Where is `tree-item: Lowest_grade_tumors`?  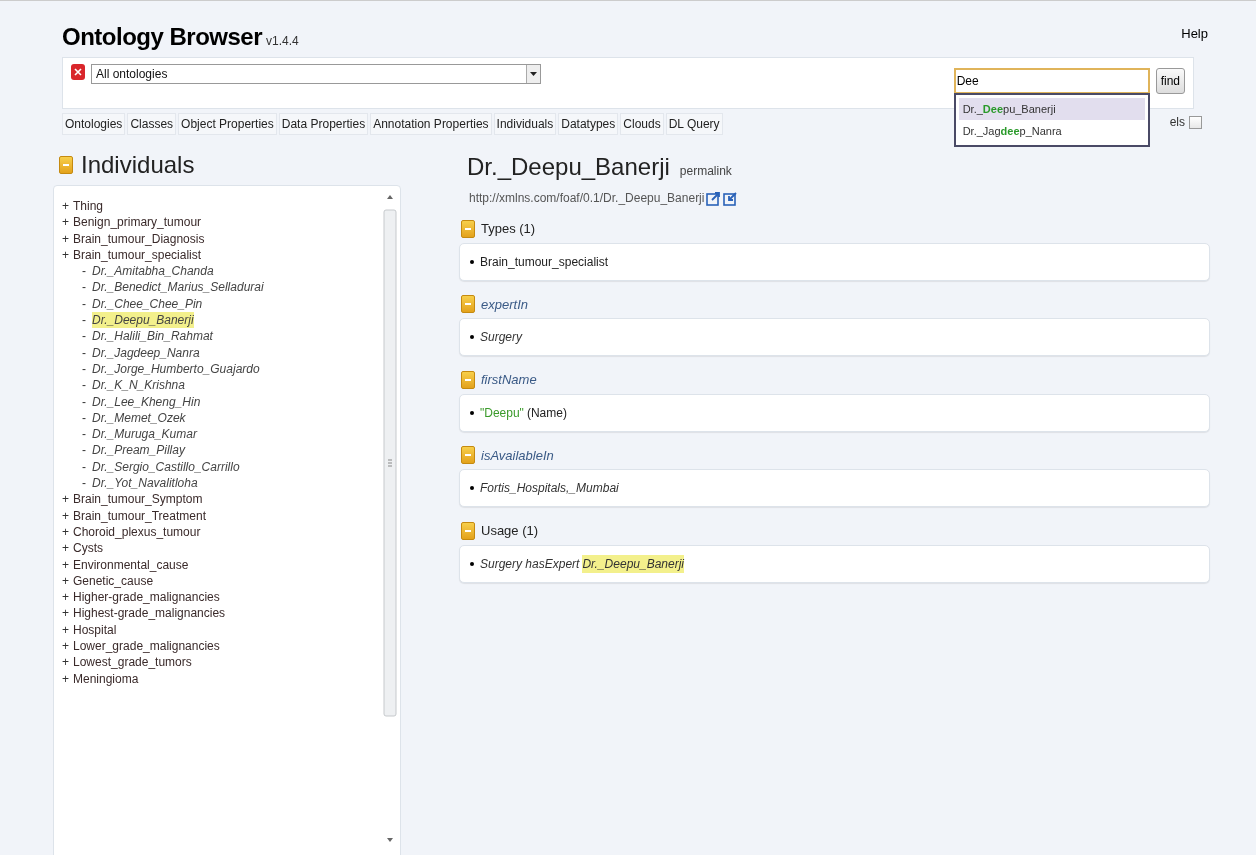
tree-item: Lowest_grade_tumors is located at coordinates (132, 662).